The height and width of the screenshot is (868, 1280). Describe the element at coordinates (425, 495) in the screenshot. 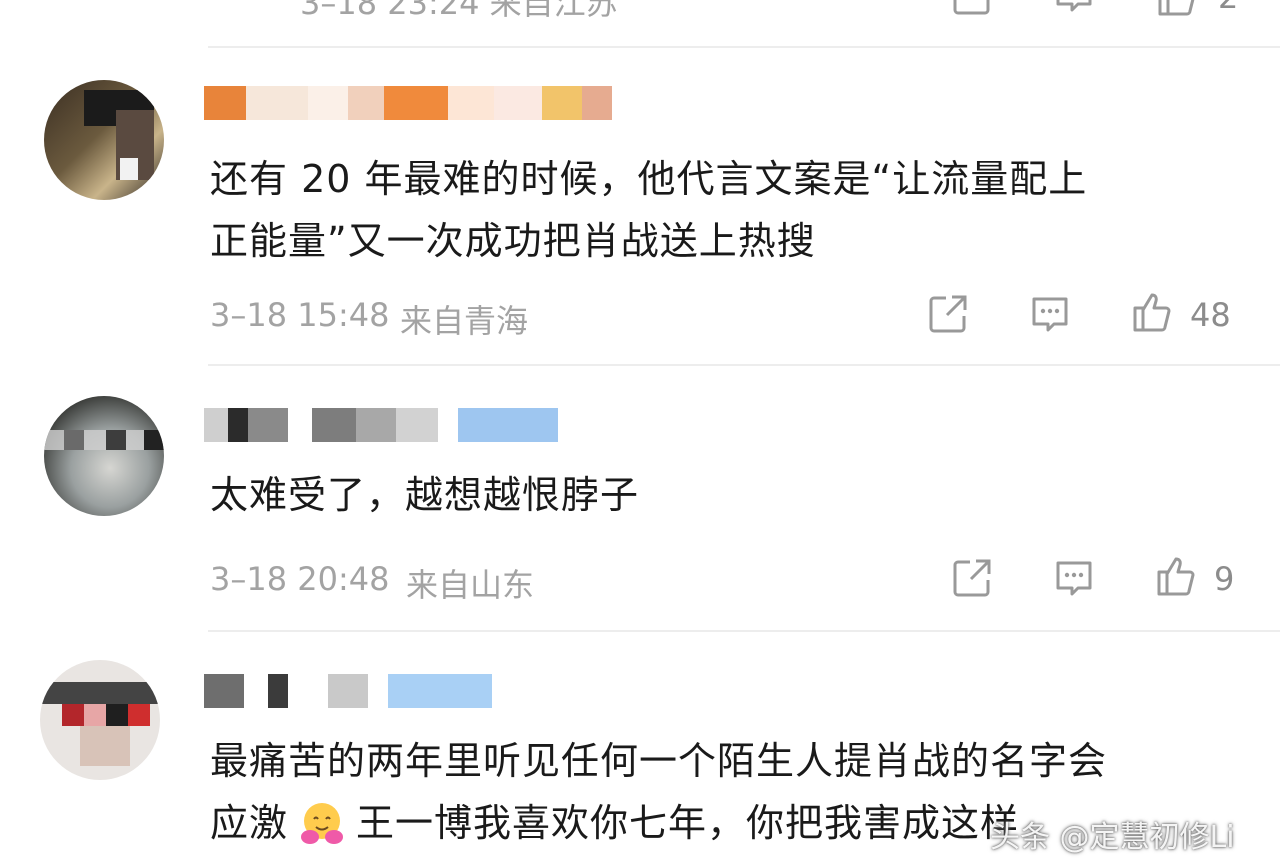

I see `comment-text: 太难受了，越想越恨脖子` at that location.